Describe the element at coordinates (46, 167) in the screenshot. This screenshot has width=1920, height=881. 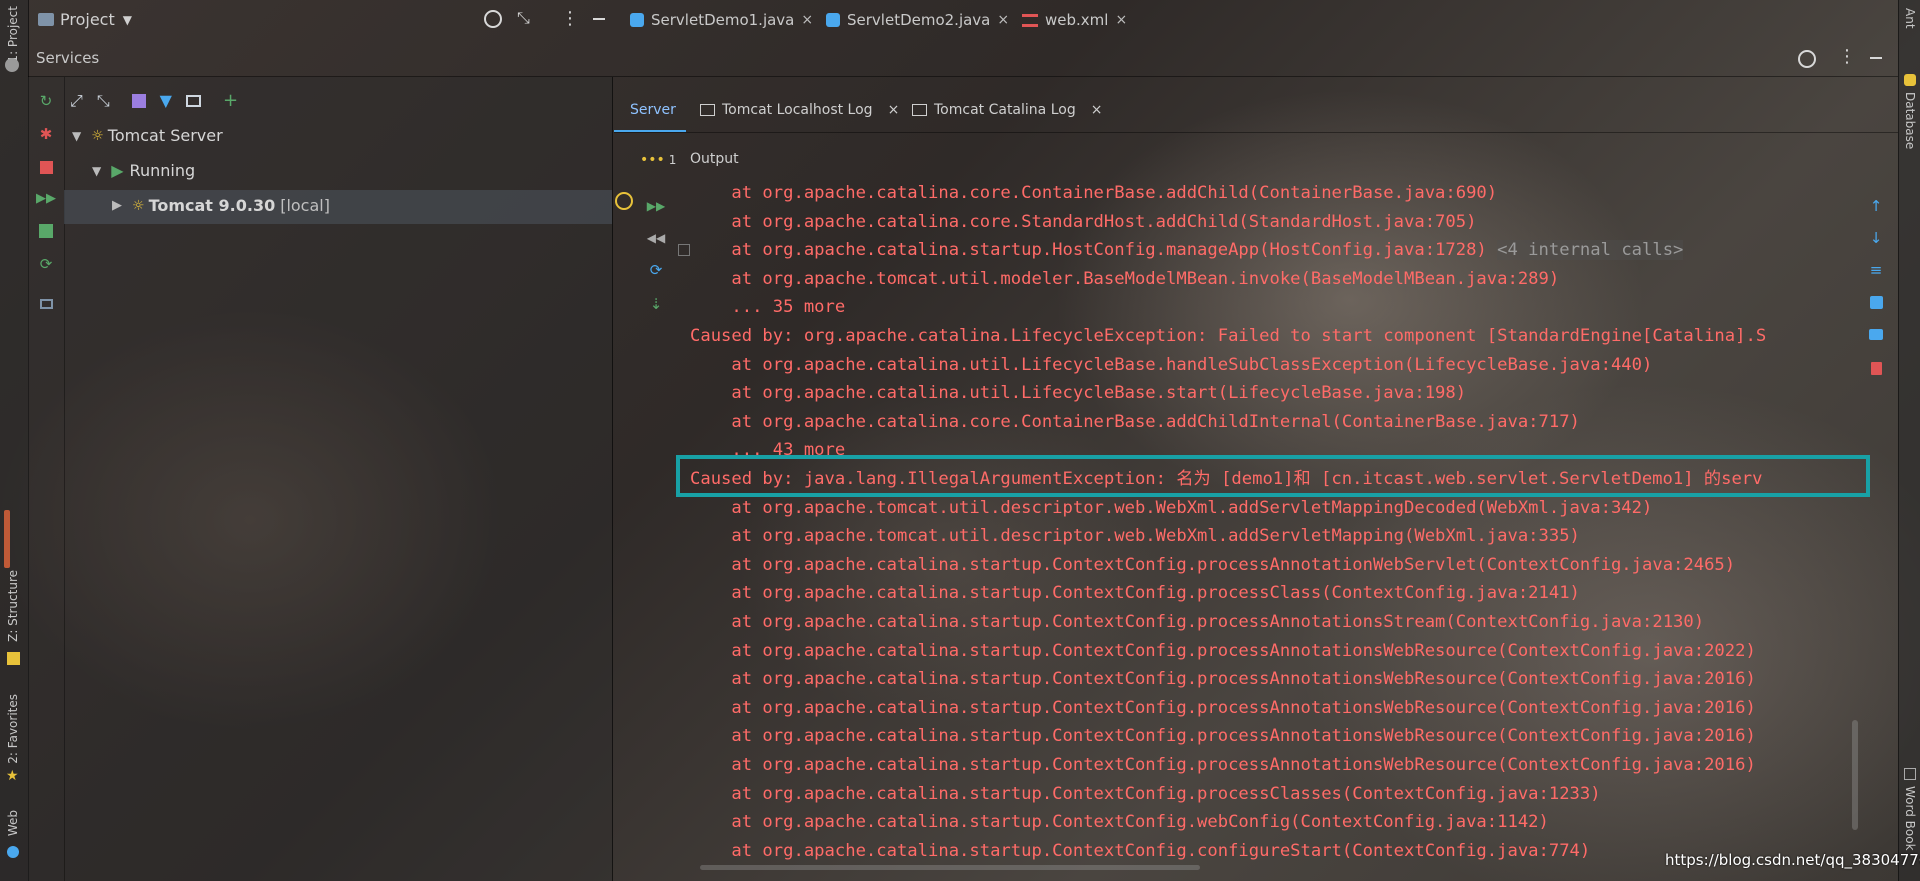
I see `stop-icon` at that location.